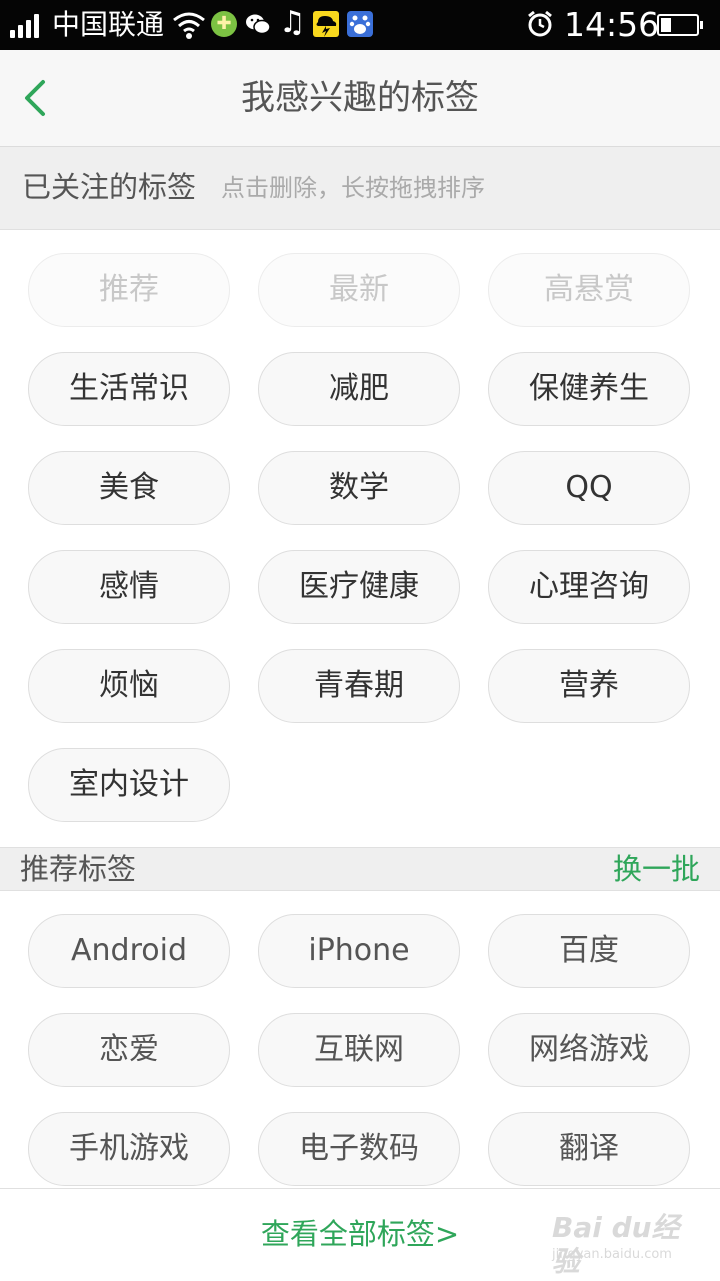 The width and height of the screenshot is (720, 1281). I want to click on followed-tag: QQ, so click(589, 488).